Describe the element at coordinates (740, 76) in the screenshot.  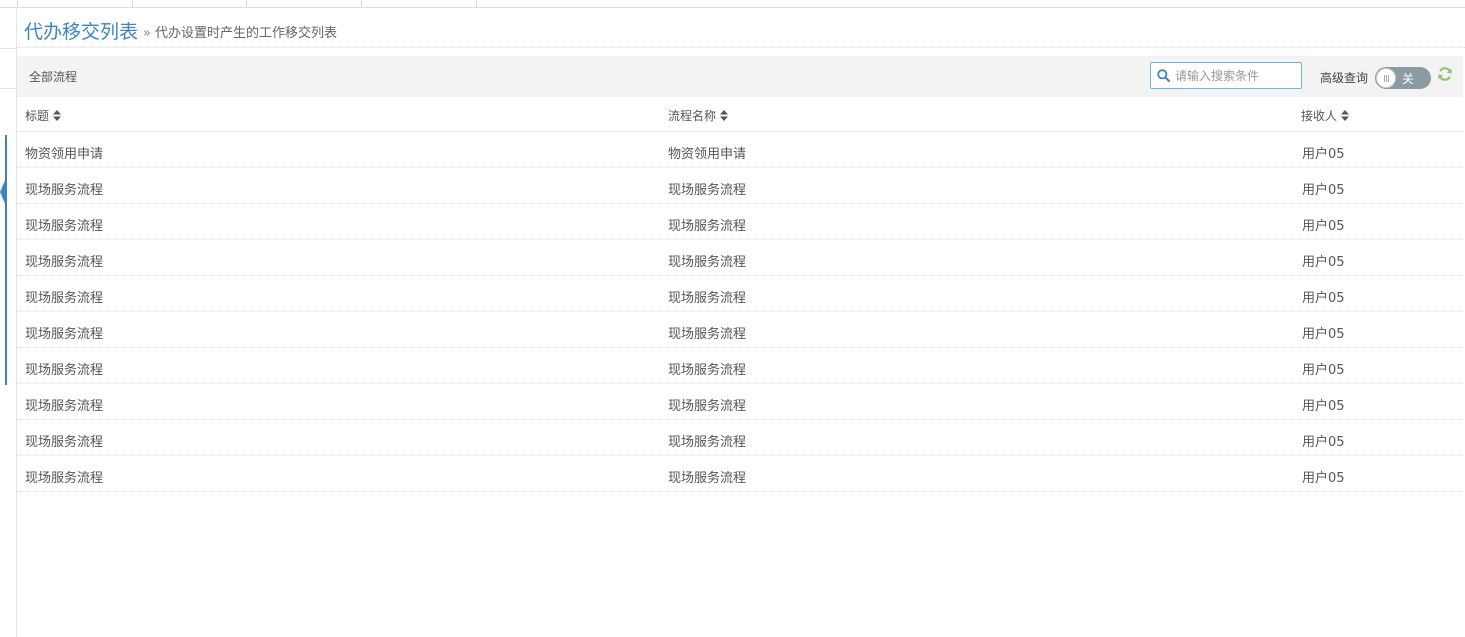
I see `list-toolbar: 全部流程 高级查询 关` at that location.